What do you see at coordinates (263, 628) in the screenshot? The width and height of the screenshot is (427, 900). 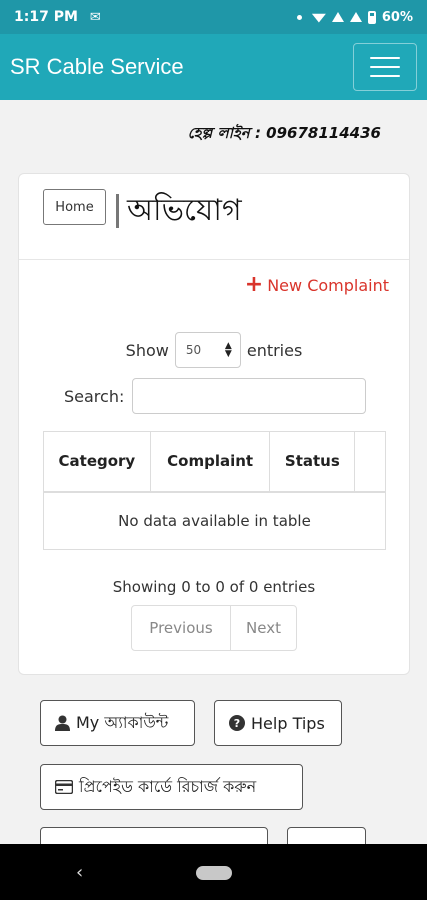 I see `next-page-button: Next` at bounding box center [263, 628].